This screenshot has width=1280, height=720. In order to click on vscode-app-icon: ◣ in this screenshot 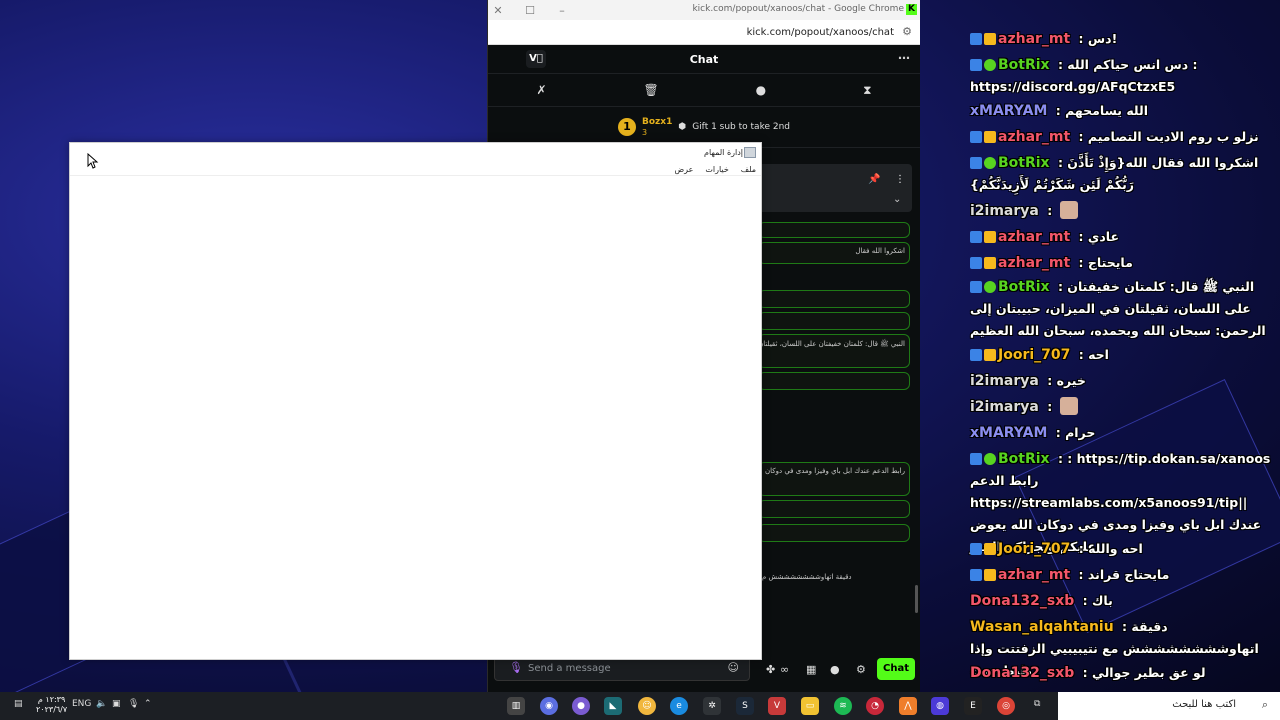, I will do `click(613, 706)`.